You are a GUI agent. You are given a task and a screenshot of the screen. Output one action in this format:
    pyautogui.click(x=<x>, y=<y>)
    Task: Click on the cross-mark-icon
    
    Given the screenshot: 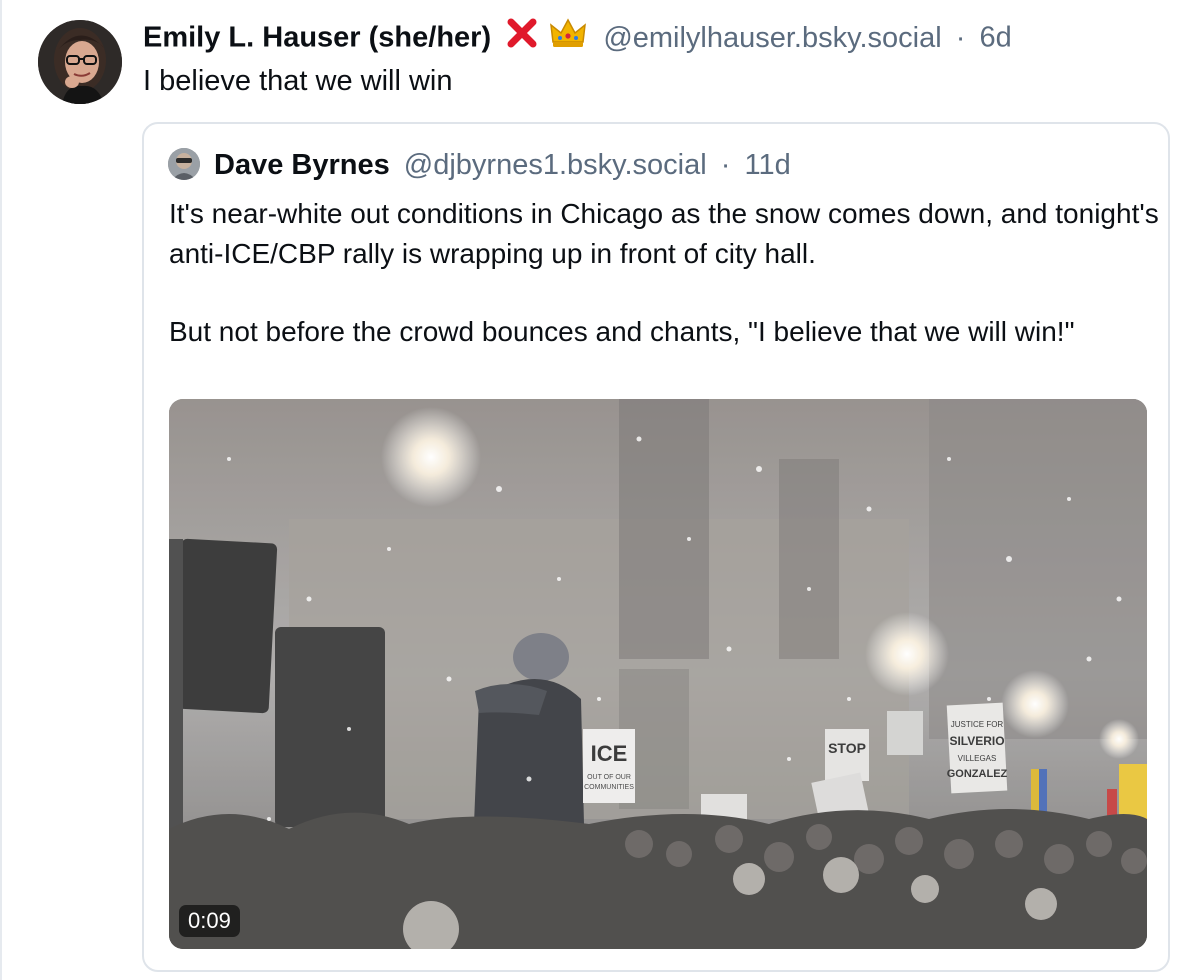 What is the action you would take?
    pyautogui.click(x=522, y=39)
    